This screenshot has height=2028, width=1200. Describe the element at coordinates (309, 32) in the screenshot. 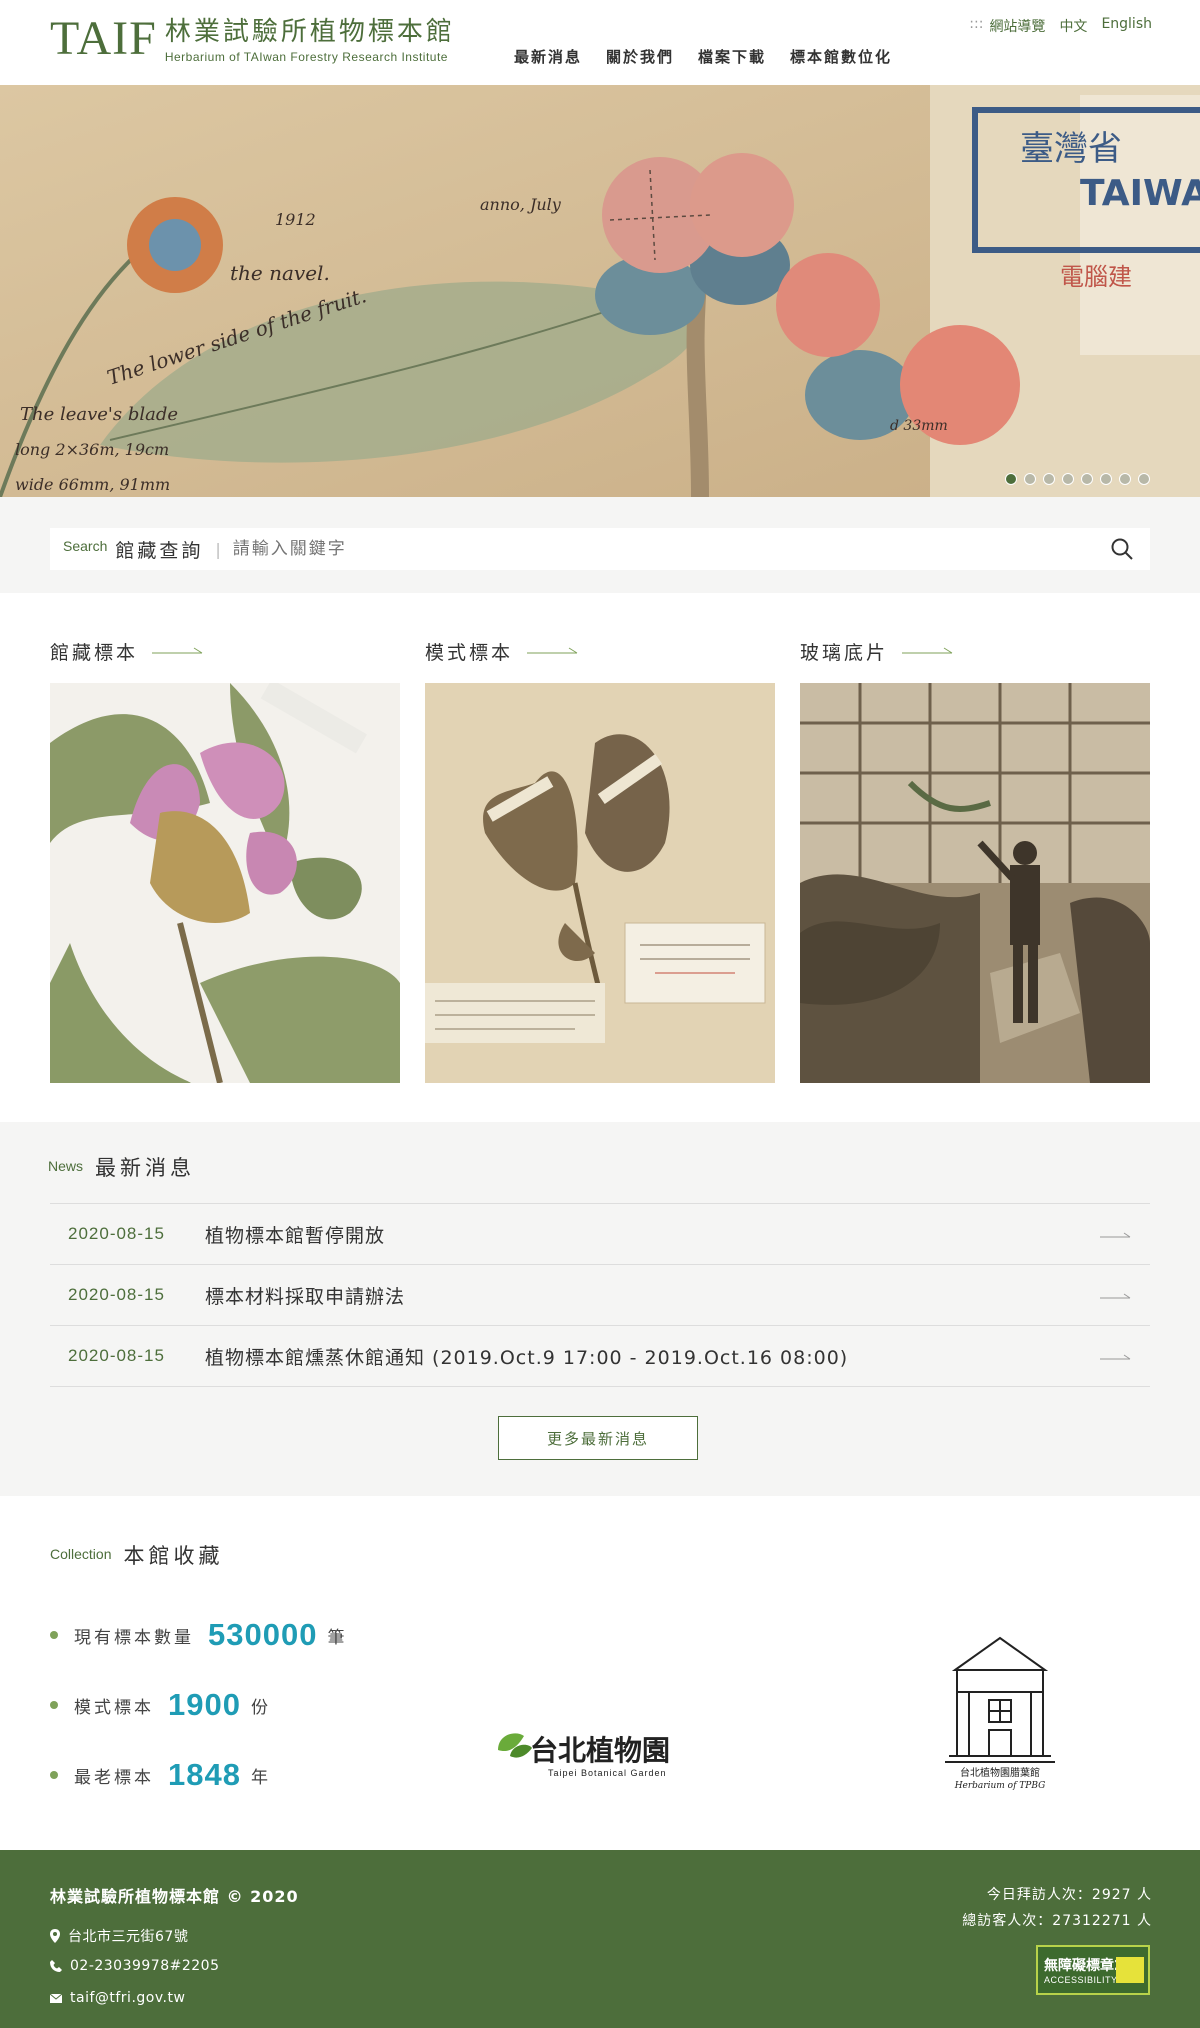

I see `logo-title-cn: 林業試驗所植物標本館` at that location.